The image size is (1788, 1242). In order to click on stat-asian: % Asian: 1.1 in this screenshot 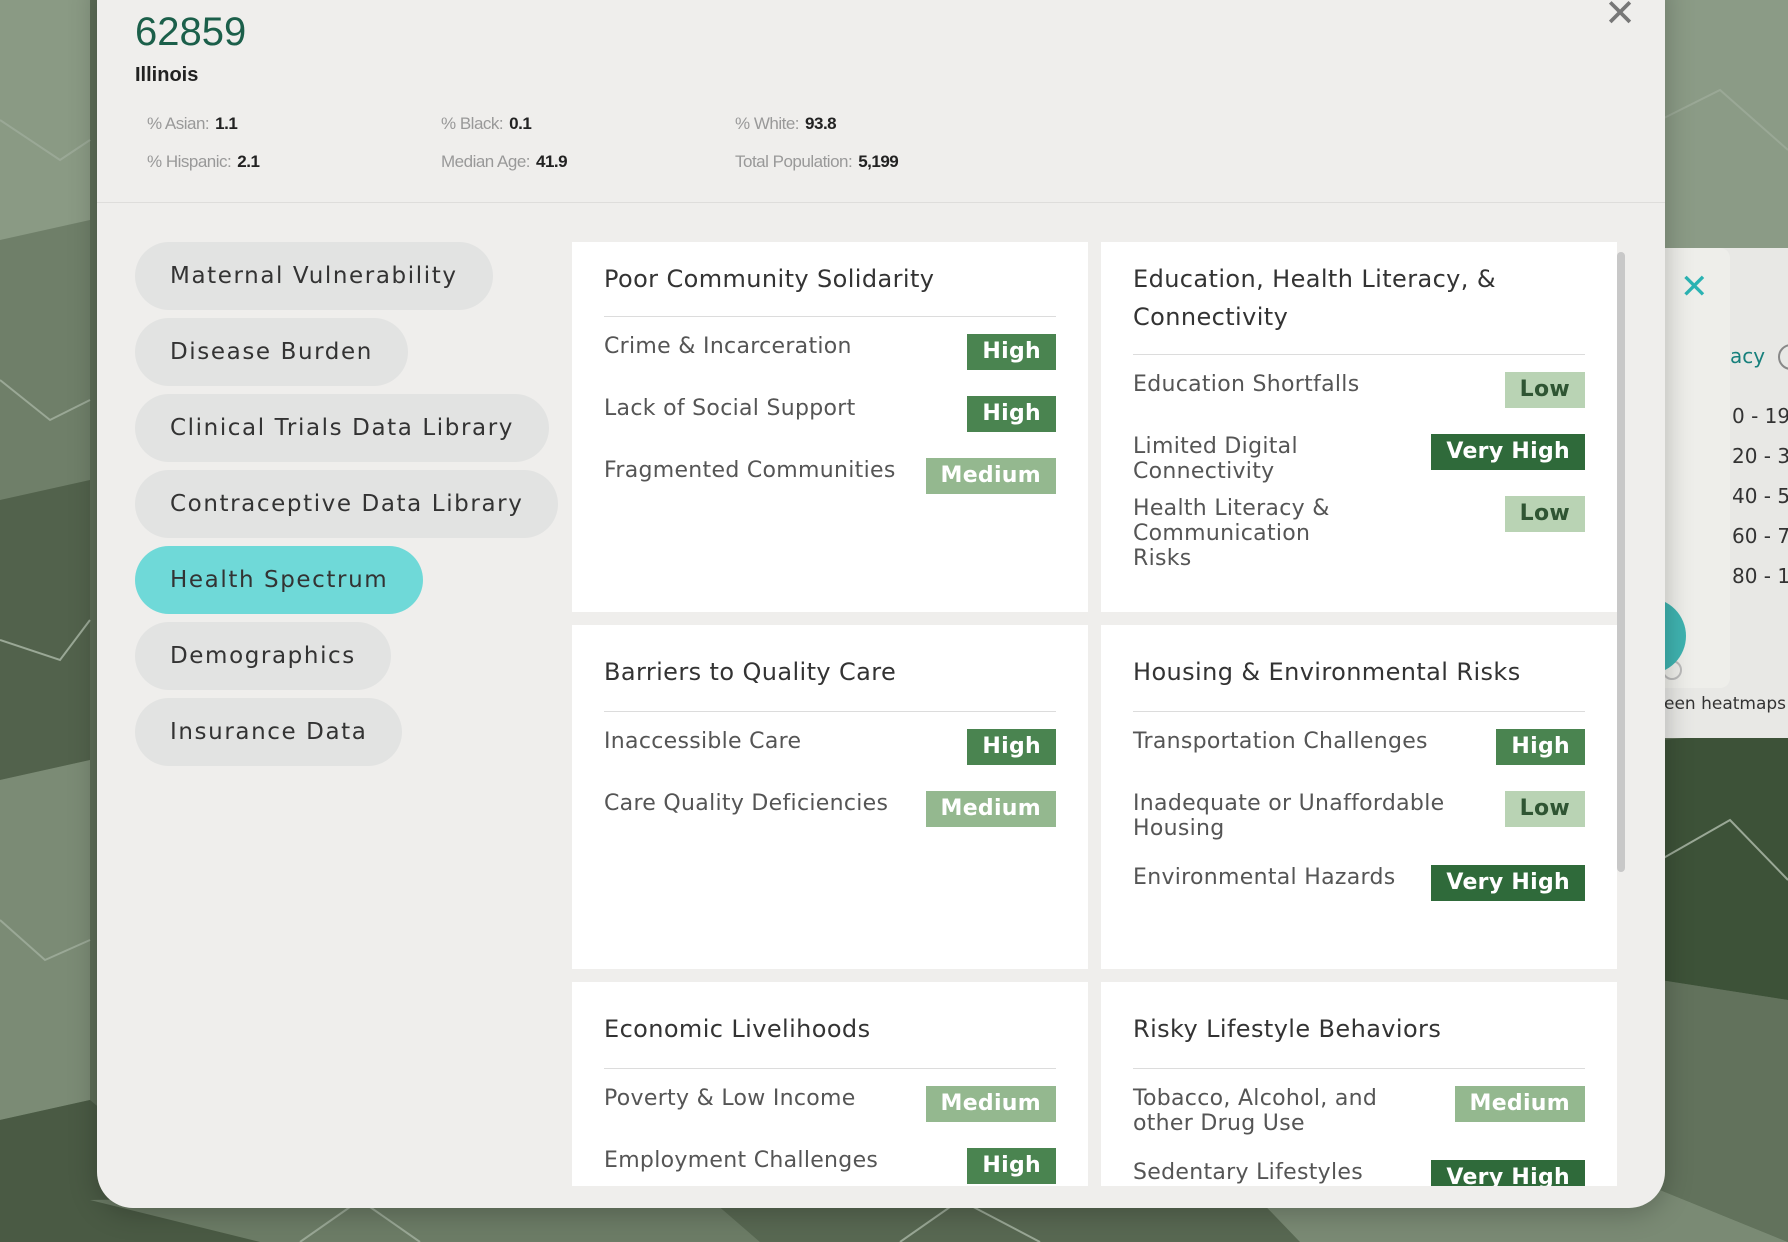, I will do `click(192, 123)`.